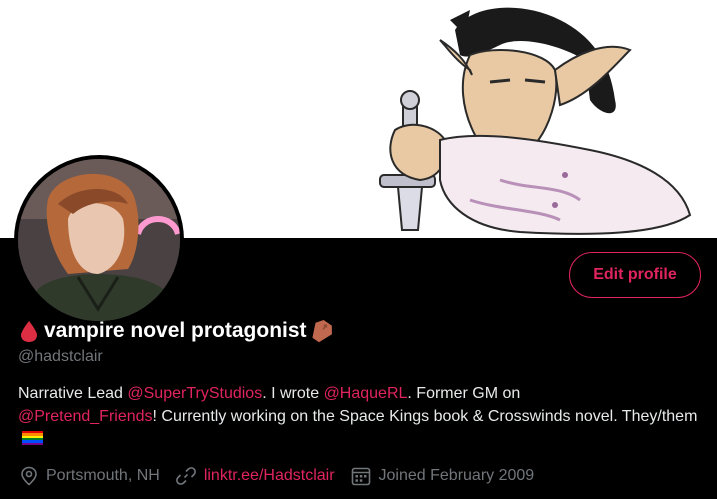 Image resolution: width=717 pixels, height=499 pixels. I want to click on location-text: Portsmouth, NH, so click(103, 475).